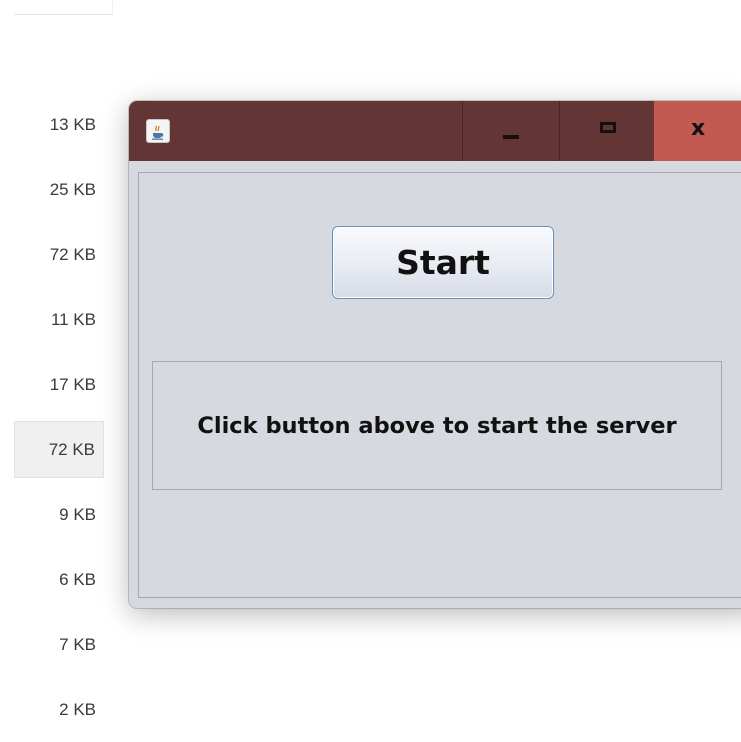  Describe the element at coordinates (72, 384) in the screenshot. I see `file-size-cell: 17 KB` at that location.